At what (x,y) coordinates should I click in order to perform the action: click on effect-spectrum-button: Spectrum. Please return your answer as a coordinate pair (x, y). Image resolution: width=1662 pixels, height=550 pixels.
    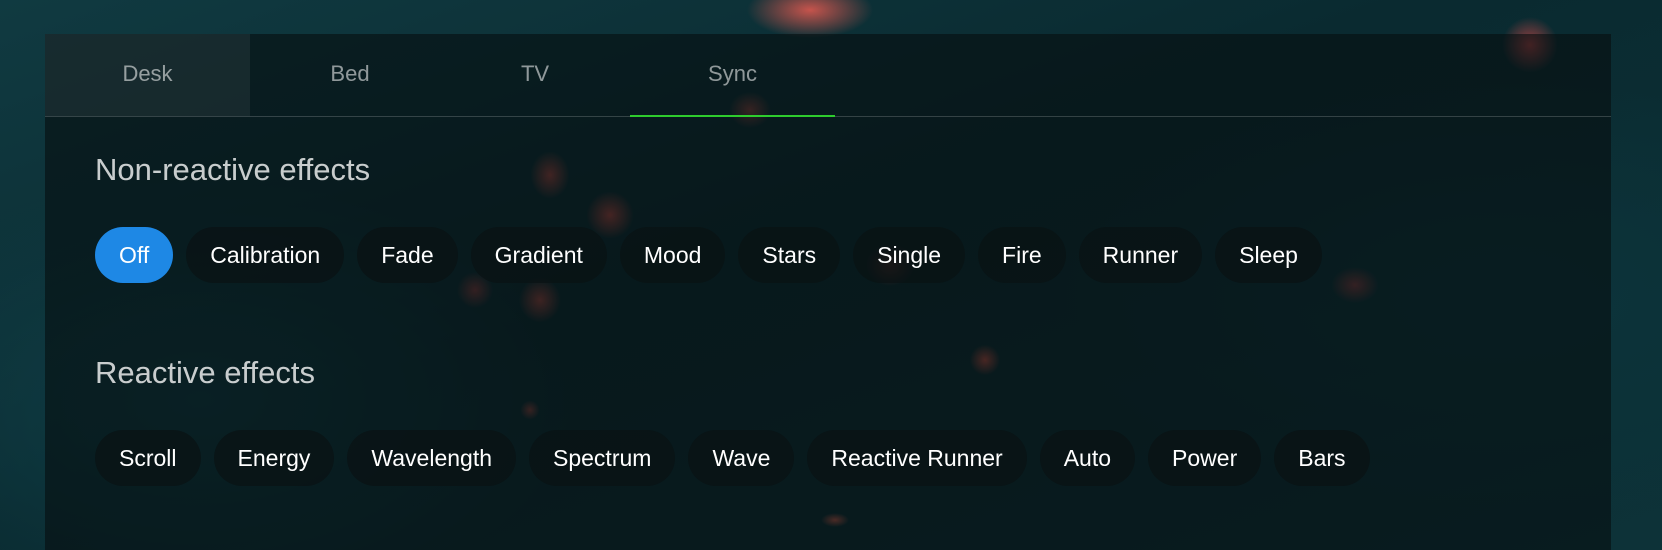
    Looking at the image, I should click on (602, 458).